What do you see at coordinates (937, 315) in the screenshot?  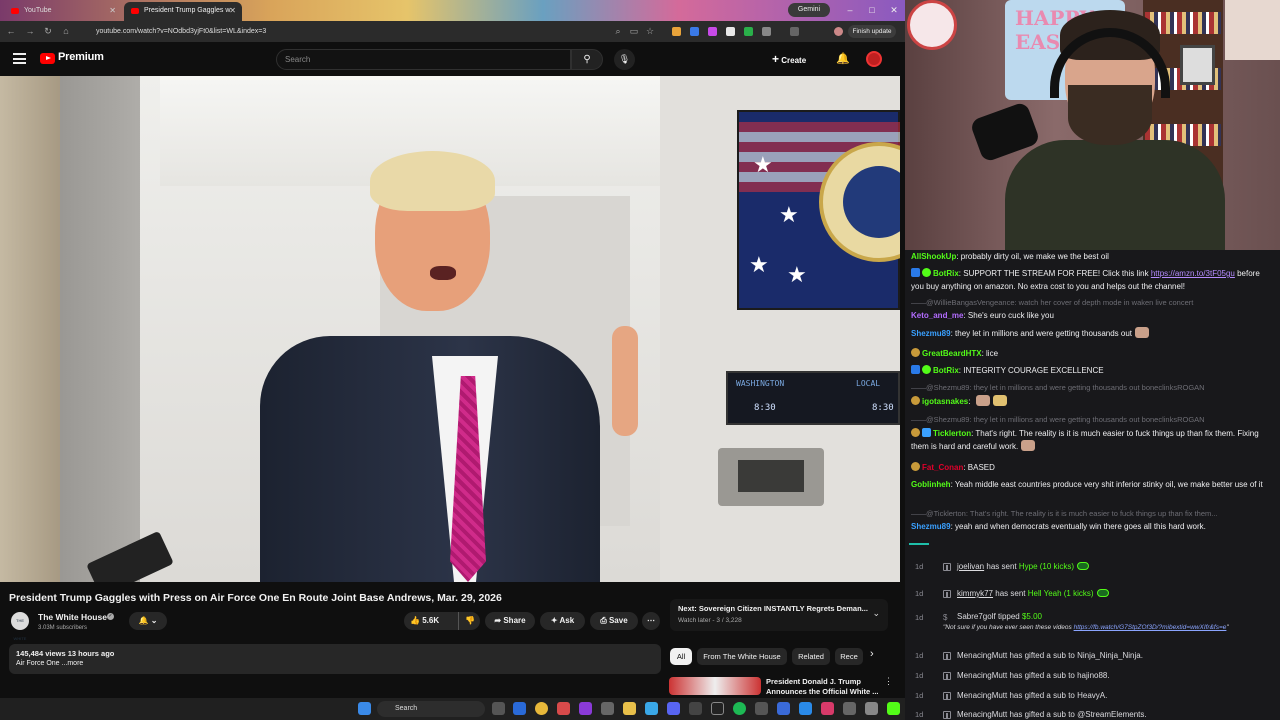 I see `chat-username: Keto_and_me` at bounding box center [937, 315].